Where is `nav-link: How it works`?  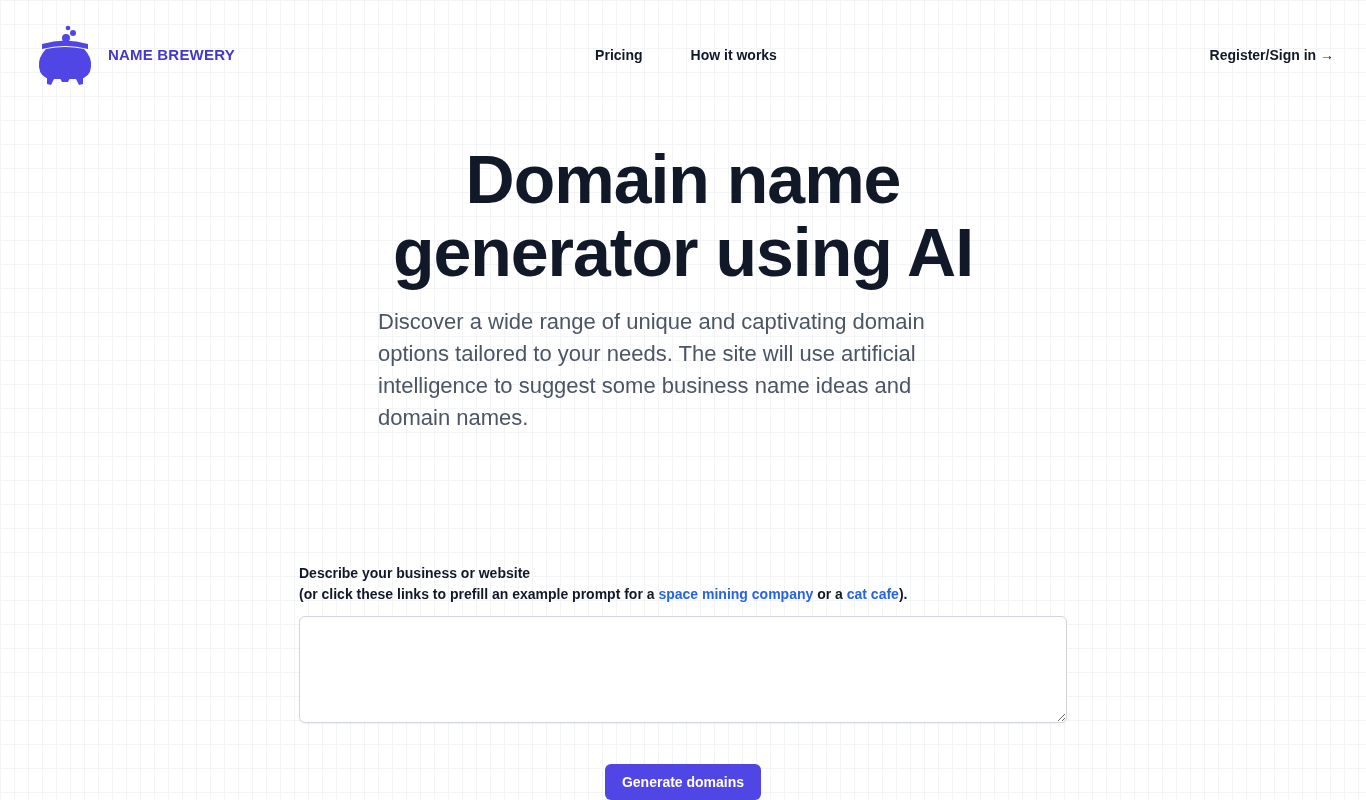
nav-link: How it works is located at coordinates (733, 55).